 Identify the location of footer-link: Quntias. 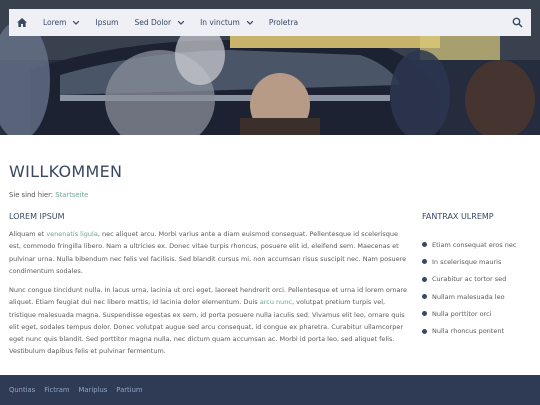
(22, 390).